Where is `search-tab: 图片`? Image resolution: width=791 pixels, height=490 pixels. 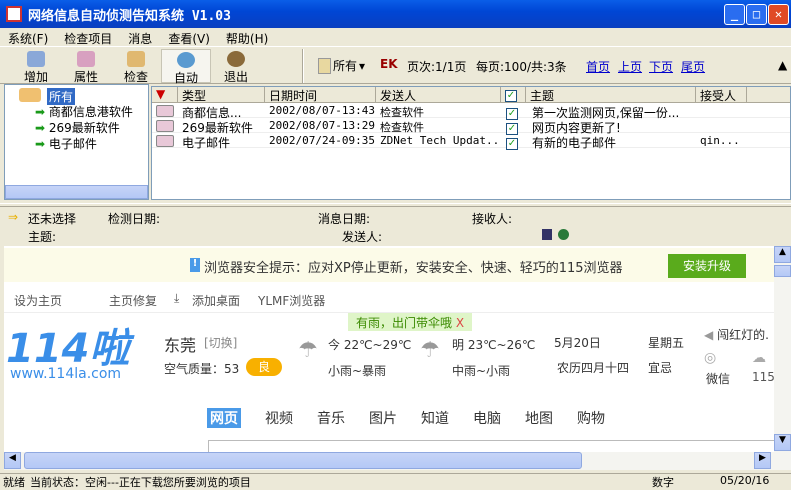 search-tab: 图片 is located at coordinates (383, 418).